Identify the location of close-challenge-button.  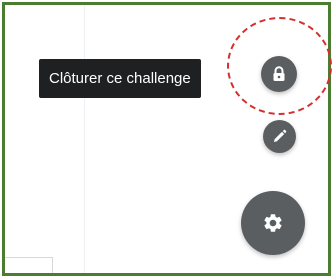
(279, 74).